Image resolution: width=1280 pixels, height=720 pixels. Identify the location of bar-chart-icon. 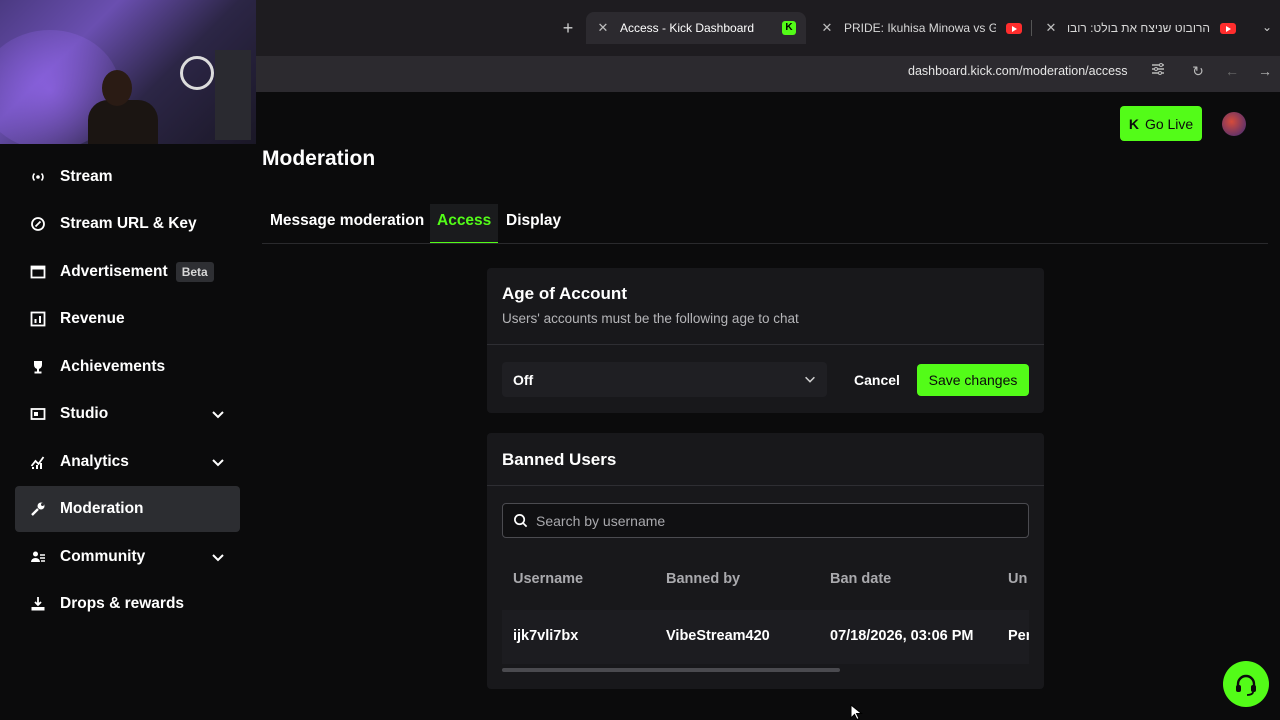
(38, 319).